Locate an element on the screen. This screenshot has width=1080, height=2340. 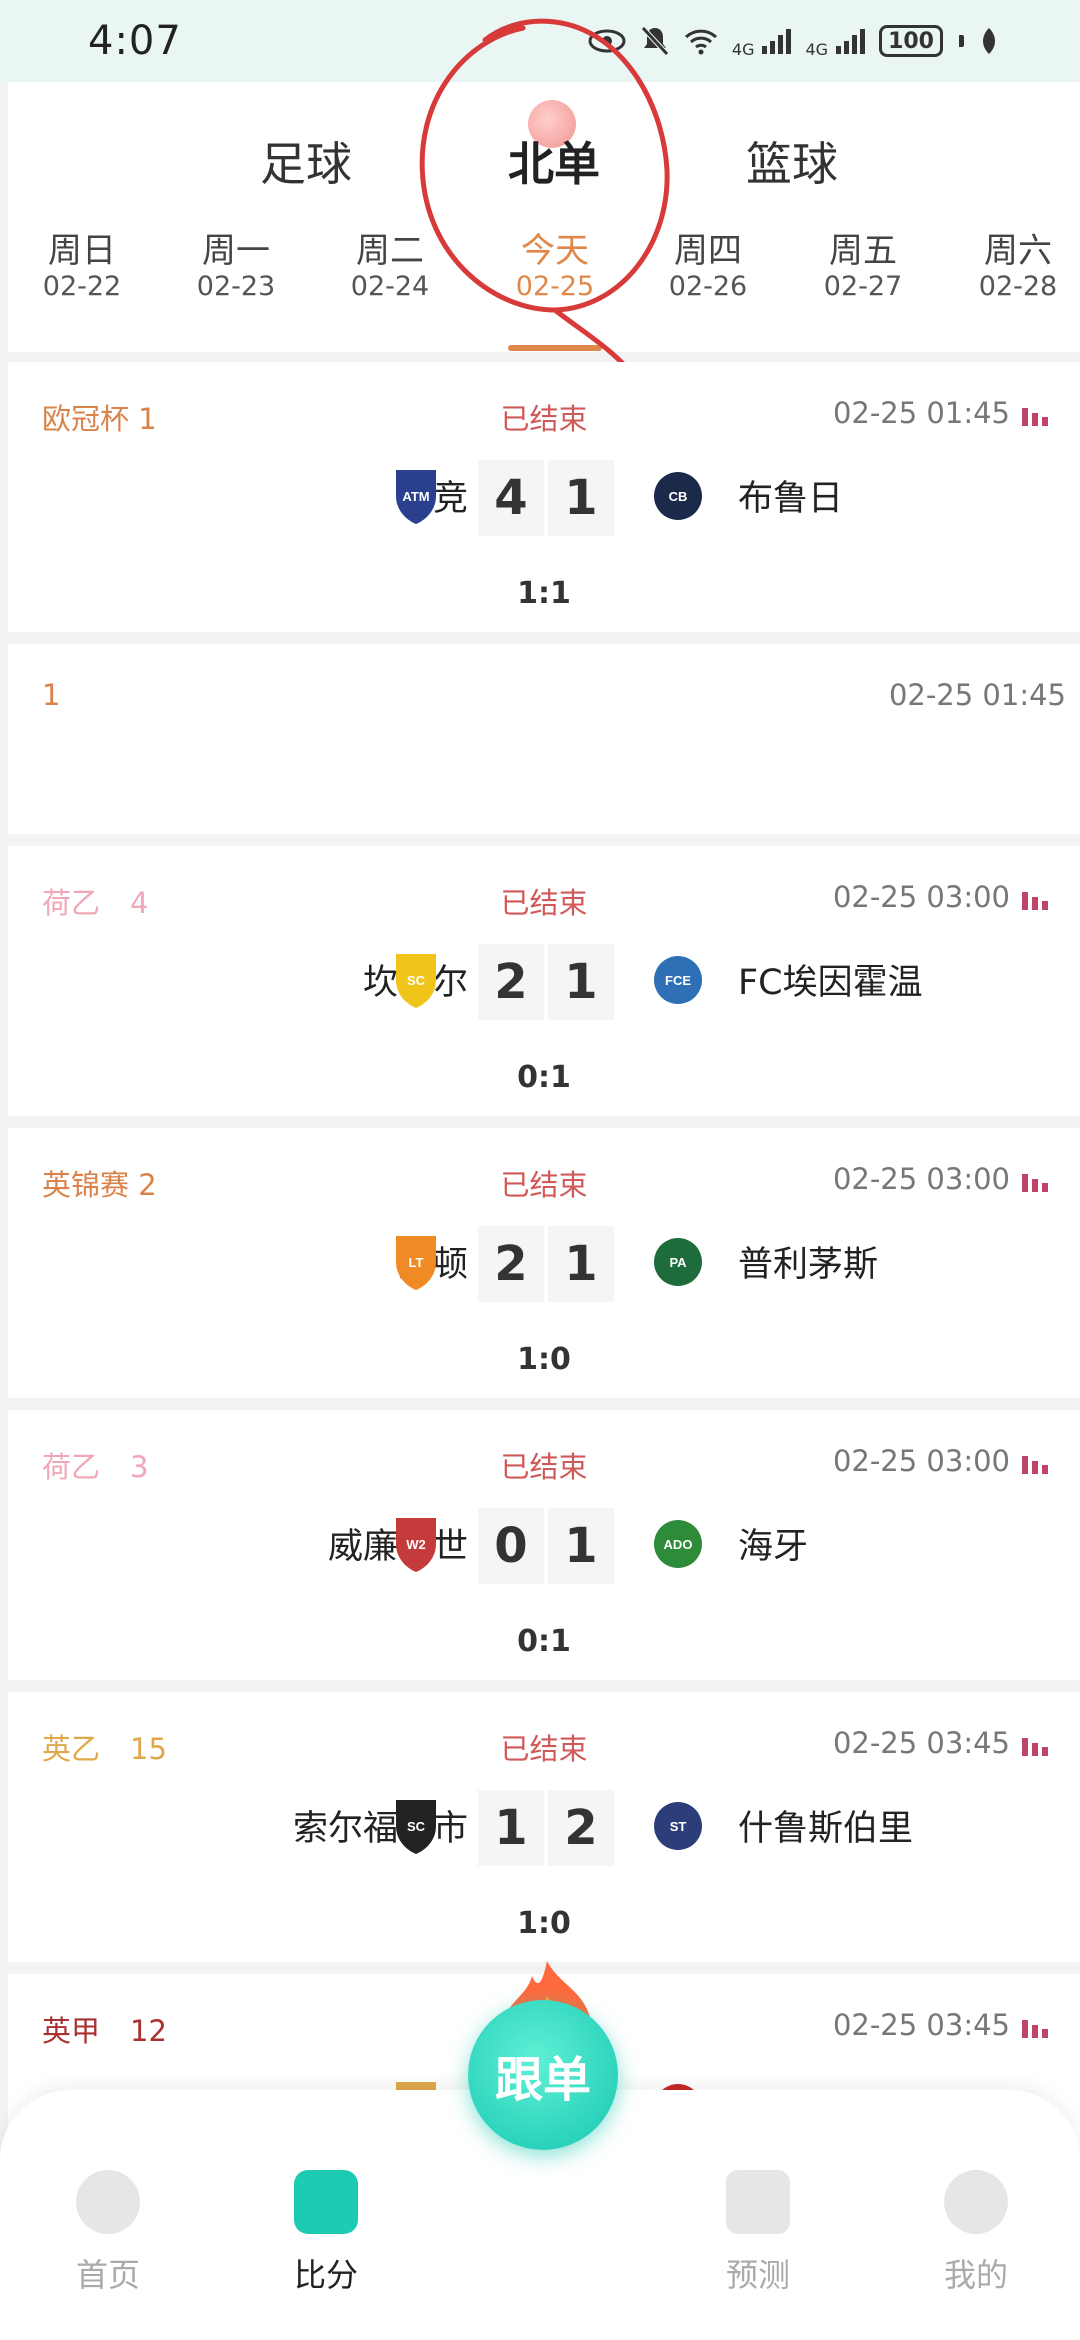
ai-chat-icon is located at coordinates (758, 2202).